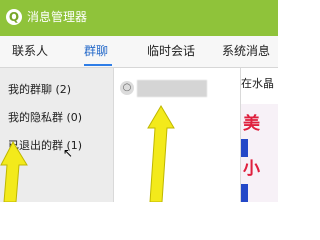 This screenshot has width=320, height=240. I want to click on sidebar-item-label: 我的群聊, so click(30, 89).